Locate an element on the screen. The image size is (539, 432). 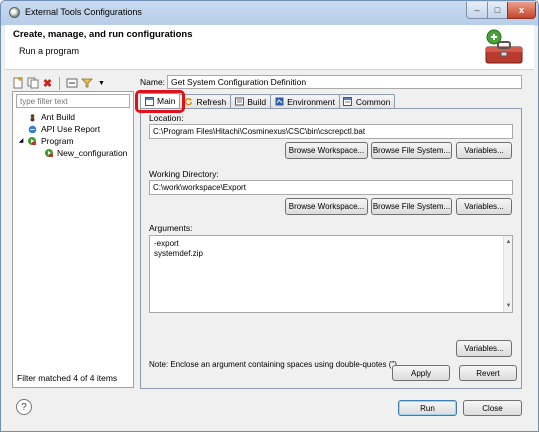
filter-icon is located at coordinates (86, 83).